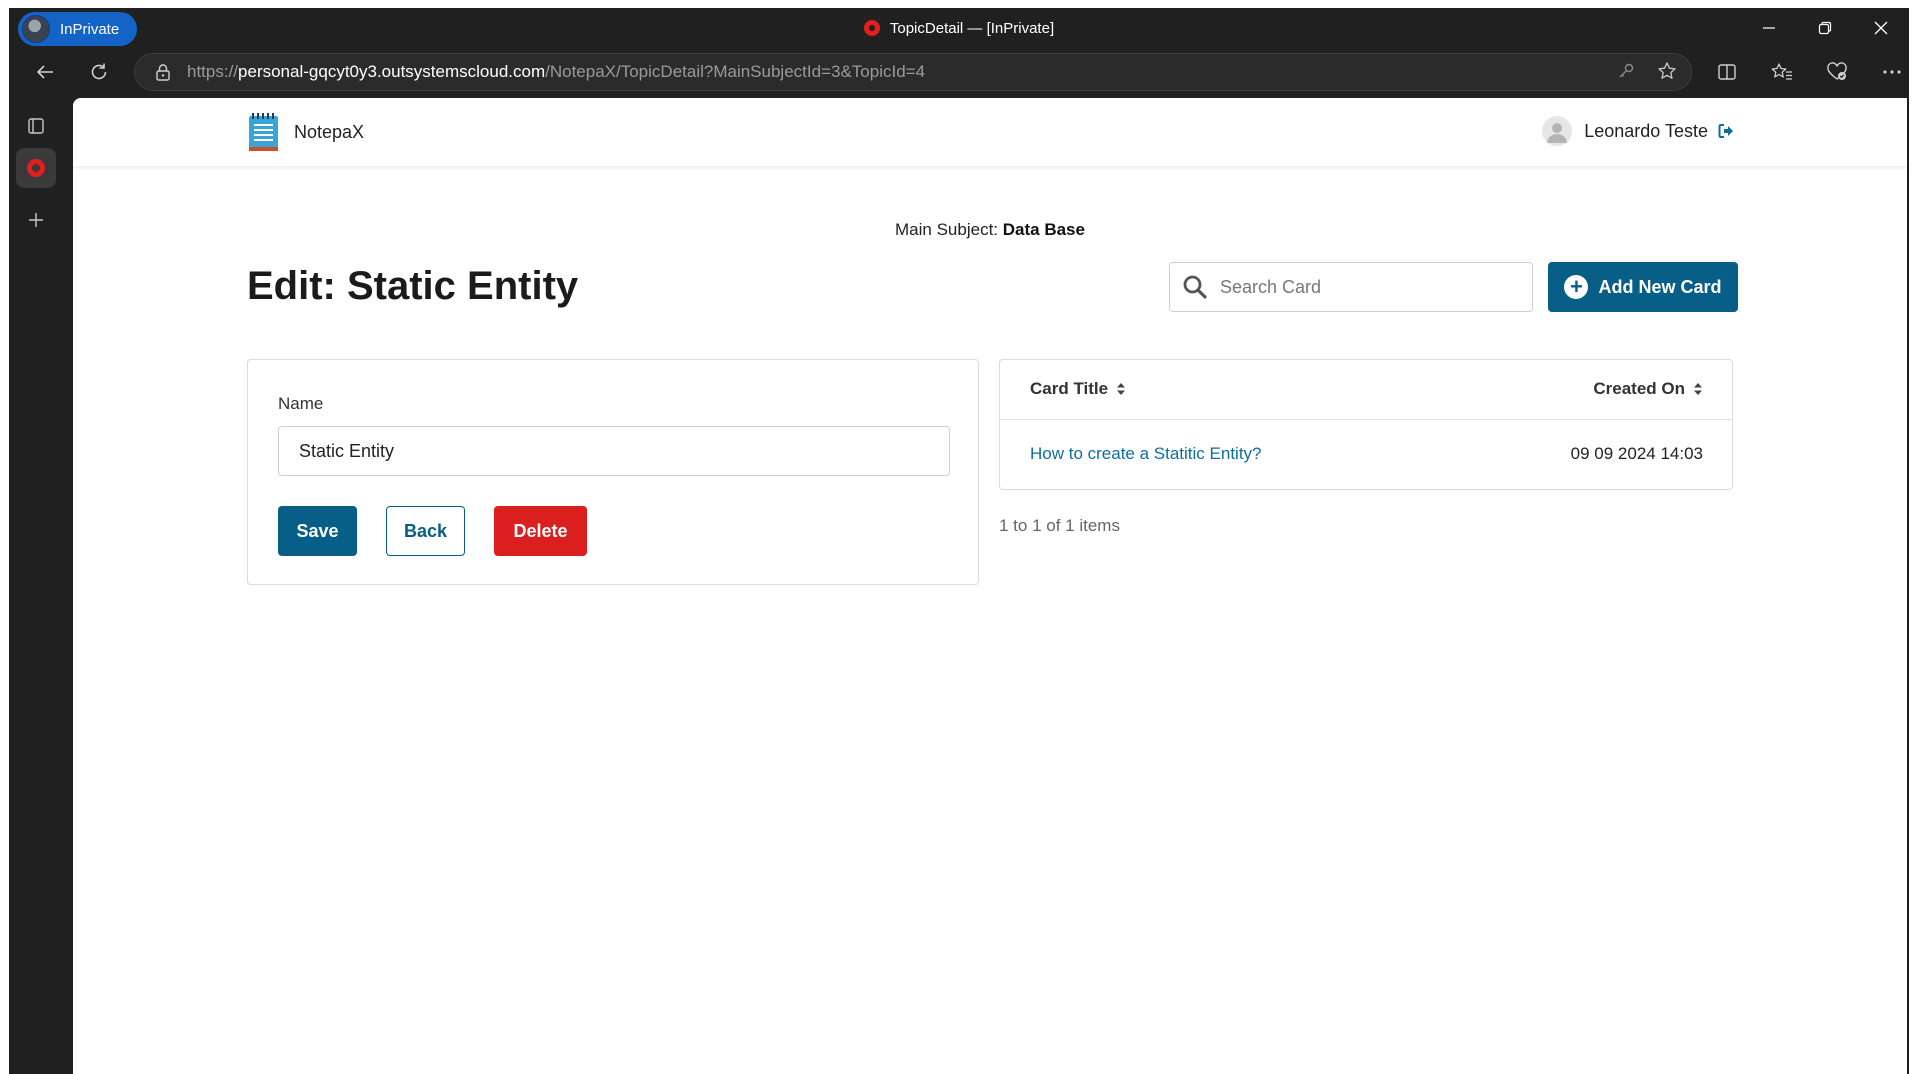 The height and width of the screenshot is (1074, 1917). Describe the element at coordinates (1626, 70) in the screenshot. I see `key-icon` at that location.